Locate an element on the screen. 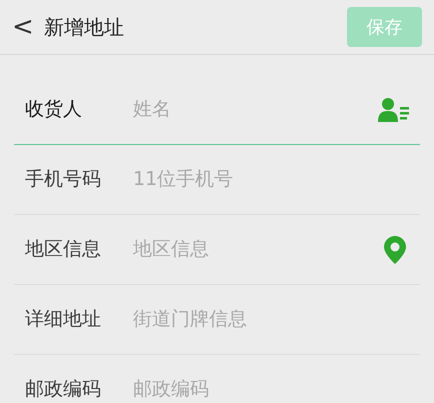  page-title: 新增地址 is located at coordinates (84, 27).